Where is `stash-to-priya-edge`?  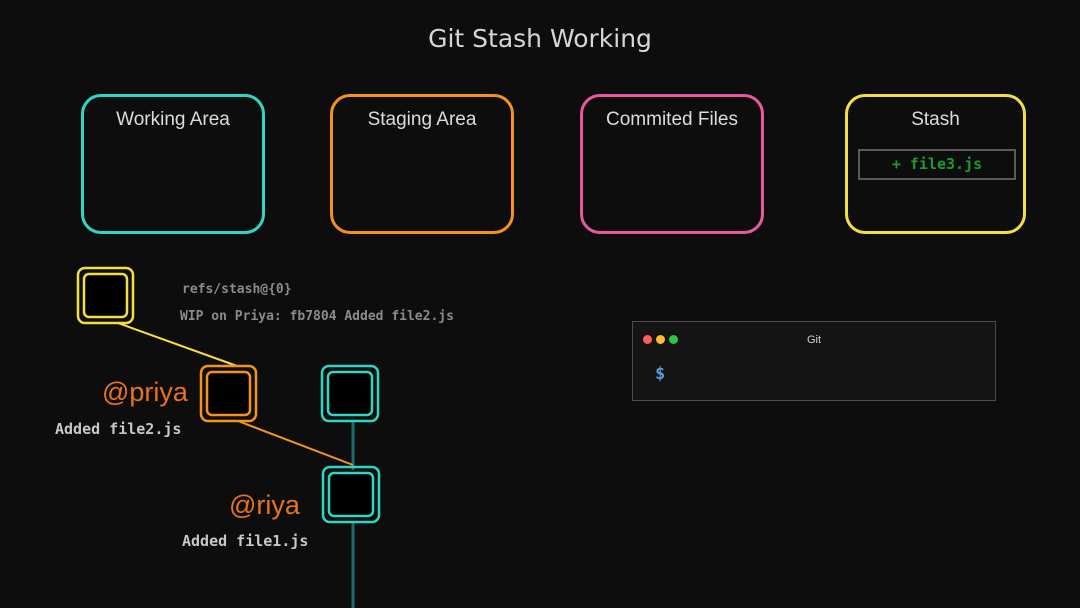 stash-to-priya-edge is located at coordinates (177, 344).